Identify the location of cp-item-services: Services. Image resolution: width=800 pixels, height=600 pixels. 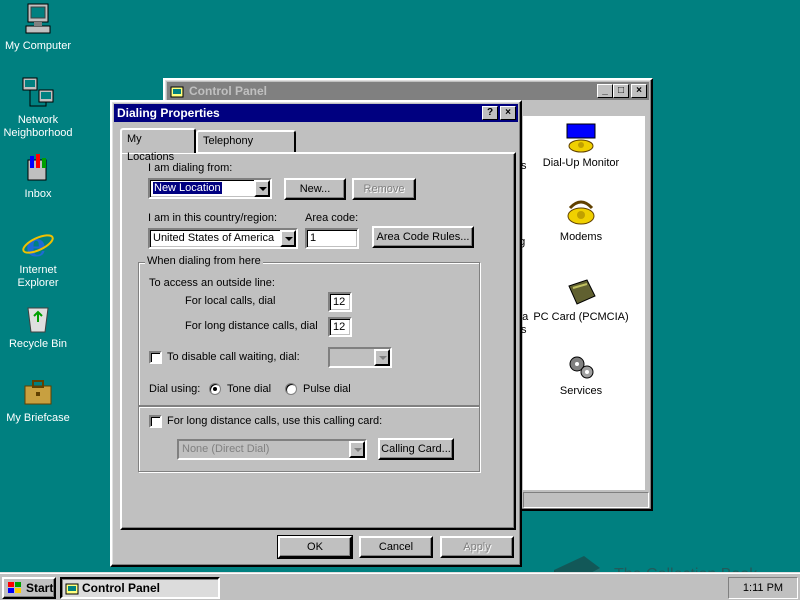
(581, 374).